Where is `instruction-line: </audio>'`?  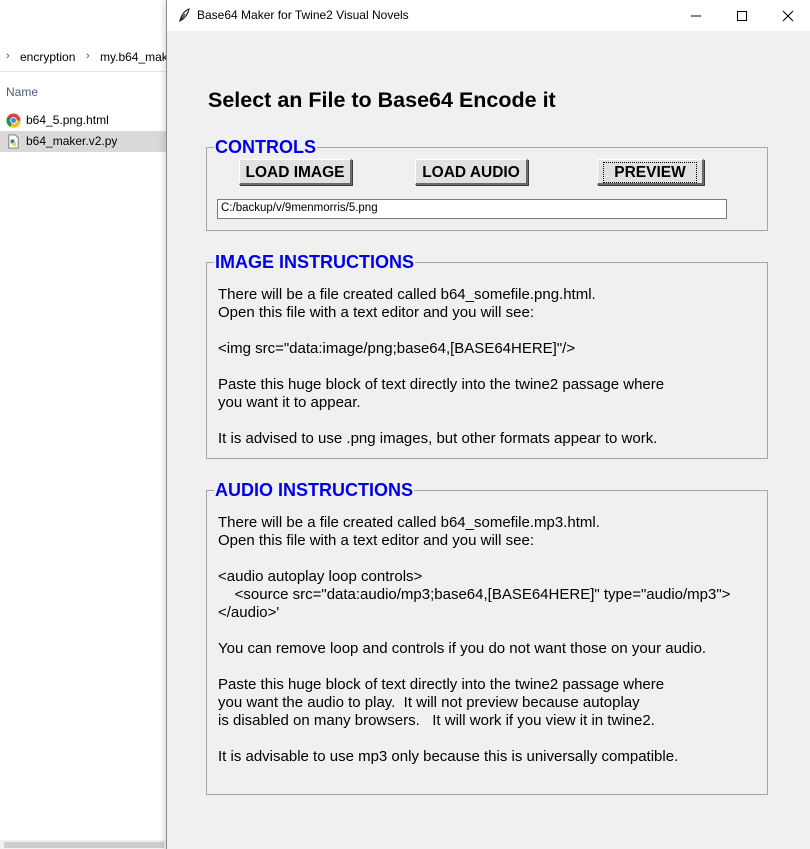
instruction-line: </audio>' is located at coordinates (249, 612).